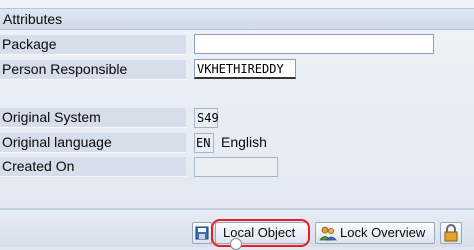 Image resolution: width=474 pixels, height=250 pixels. Describe the element at coordinates (245, 69) in the screenshot. I see `person-responsible-field: VKHETHIREDDY` at that location.